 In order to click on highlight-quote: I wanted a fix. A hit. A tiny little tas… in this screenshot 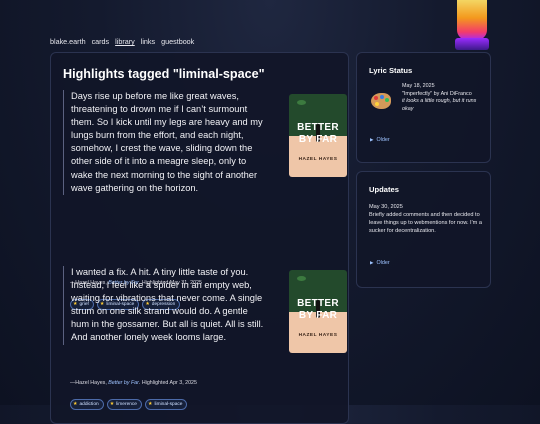, I will do `click(164, 305)`.